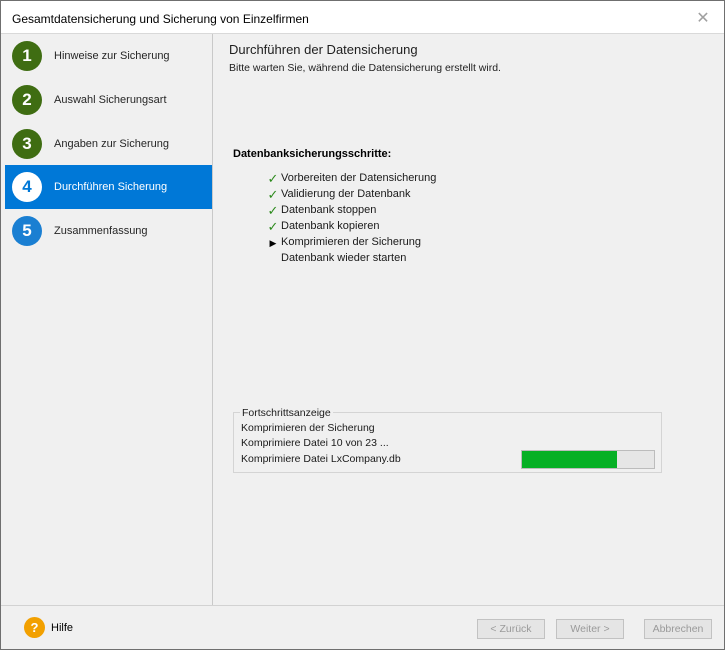  What do you see at coordinates (351, 242) in the screenshot?
I see `step-label: Komprimieren der Sicherung` at bounding box center [351, 242].